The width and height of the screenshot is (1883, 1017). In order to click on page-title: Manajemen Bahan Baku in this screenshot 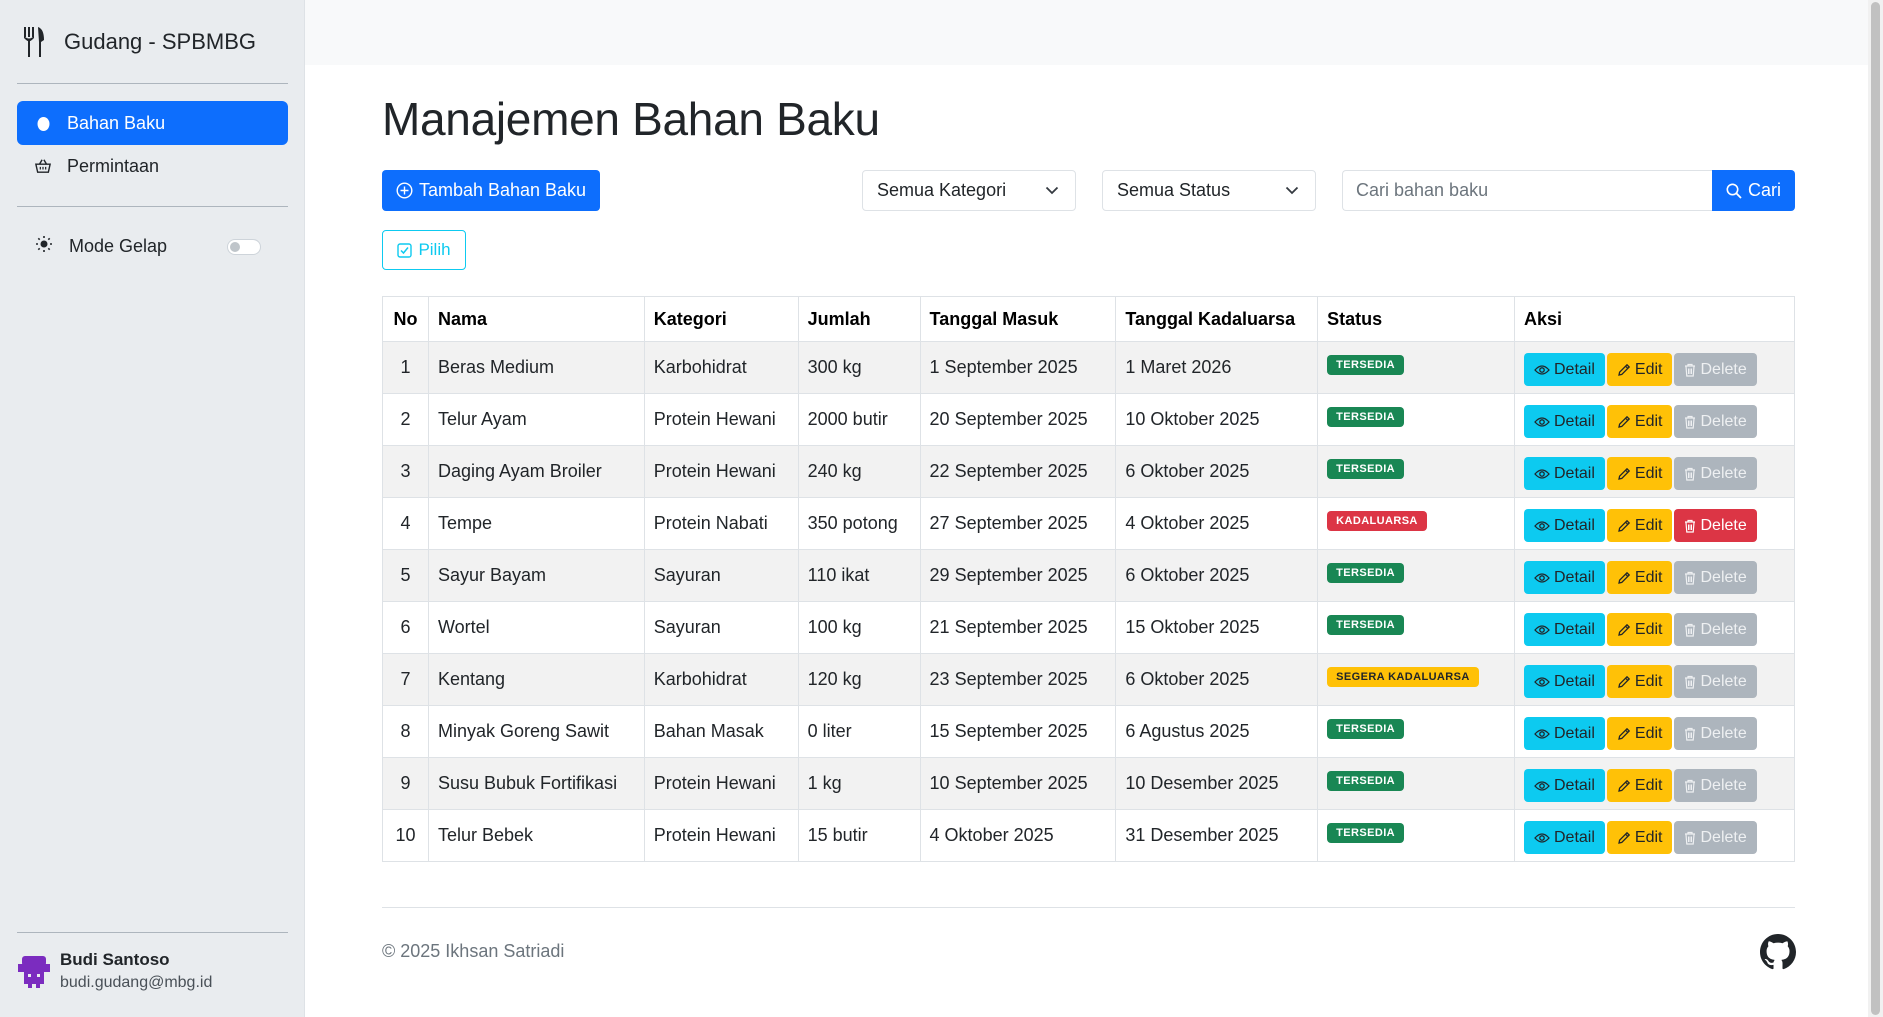, I will do `click(631, 119)`.